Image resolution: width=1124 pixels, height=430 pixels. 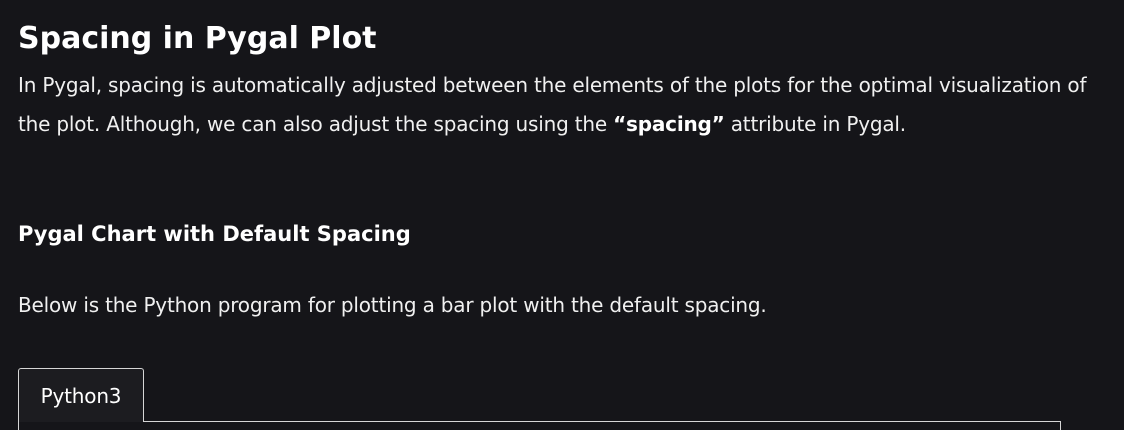 I want to click on intro-text-end: attribute in Pygal., so click(x=815, y=123).